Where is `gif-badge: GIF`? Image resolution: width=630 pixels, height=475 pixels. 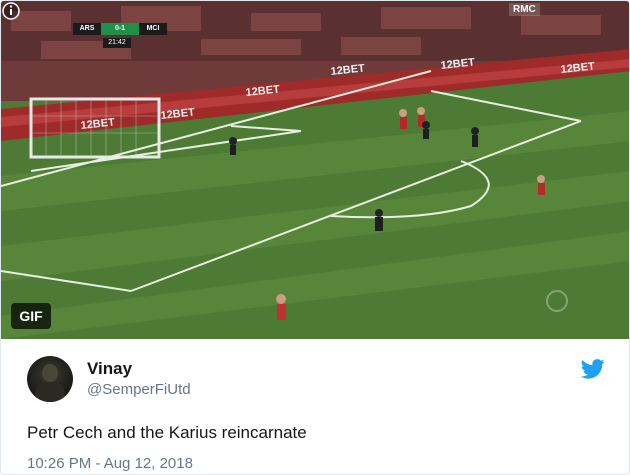 gif-badge: GIF is located at coordinates (31, 316).